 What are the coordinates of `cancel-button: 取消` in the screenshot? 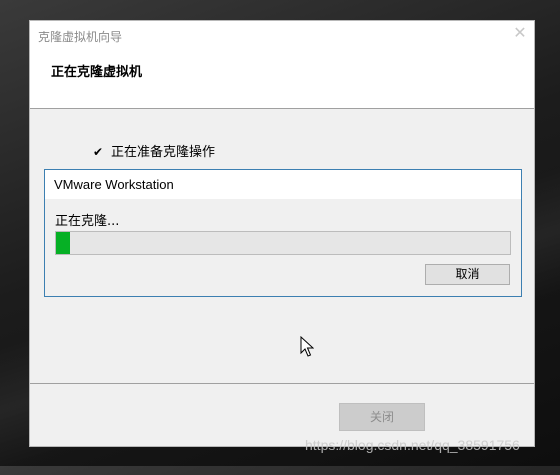 It's located at (467, 274).